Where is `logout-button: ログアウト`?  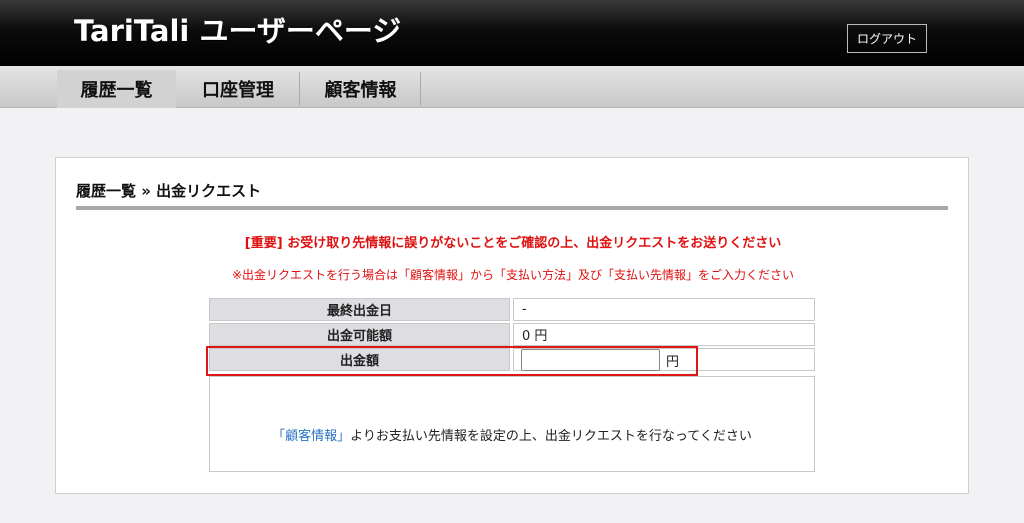 logout-button: ログアウト is located at coordinates (887, 38).